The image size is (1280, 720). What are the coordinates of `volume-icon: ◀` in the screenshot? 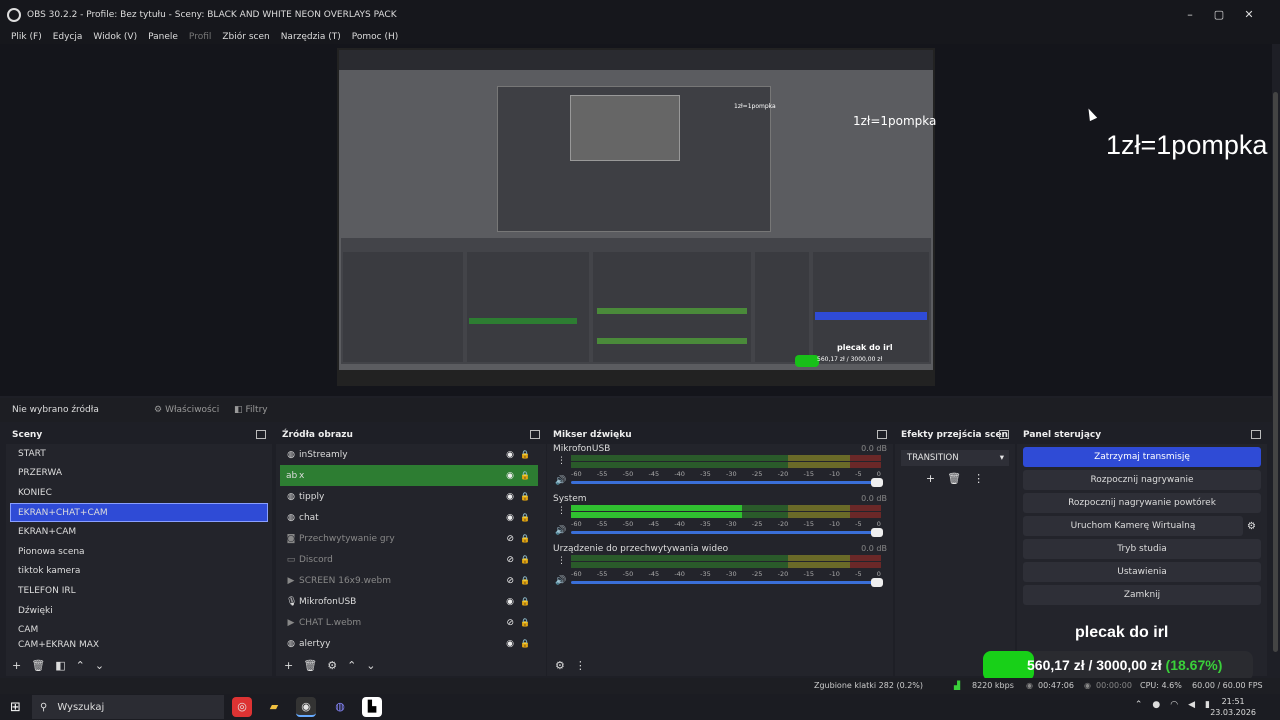 It's located at (1191, 705).